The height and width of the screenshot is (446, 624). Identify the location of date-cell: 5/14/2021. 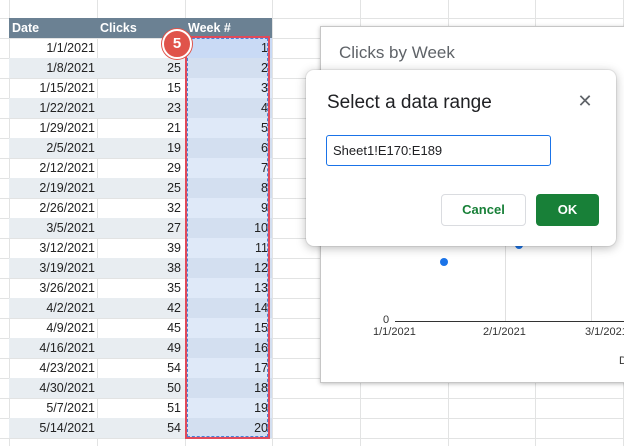
(53, 428).